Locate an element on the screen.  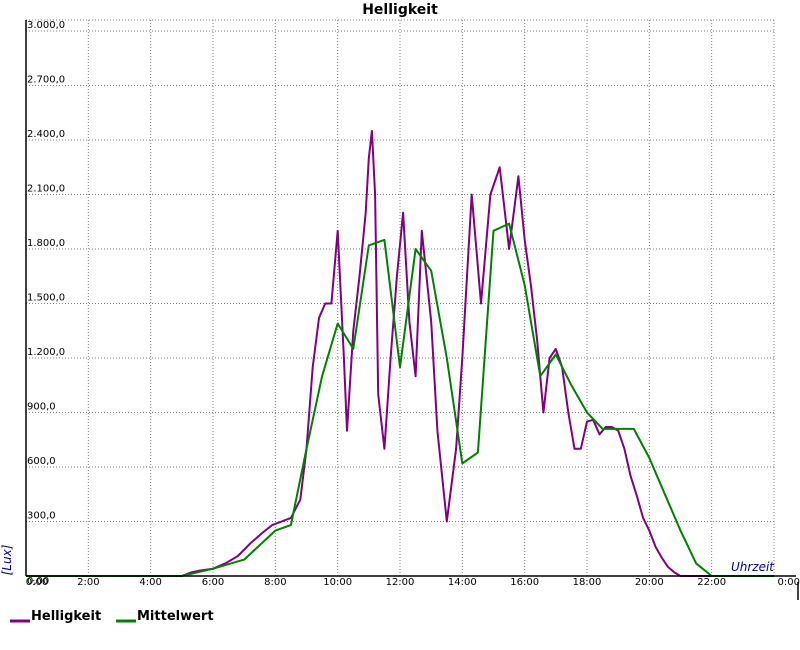
y-tick-label: 1.200,0 is located at coordinates (46, 352).